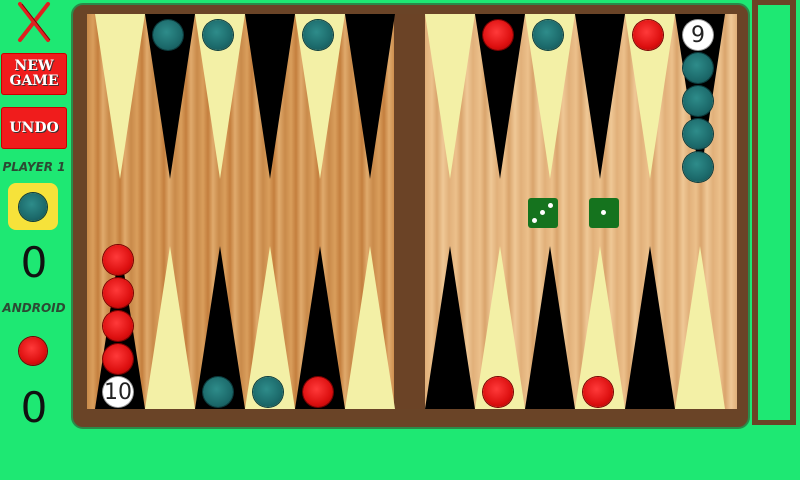 Image resolution: width=800 pixels, height=480 pixels. I want to click on new-game-button: NEW GAME, so click(34, 74).